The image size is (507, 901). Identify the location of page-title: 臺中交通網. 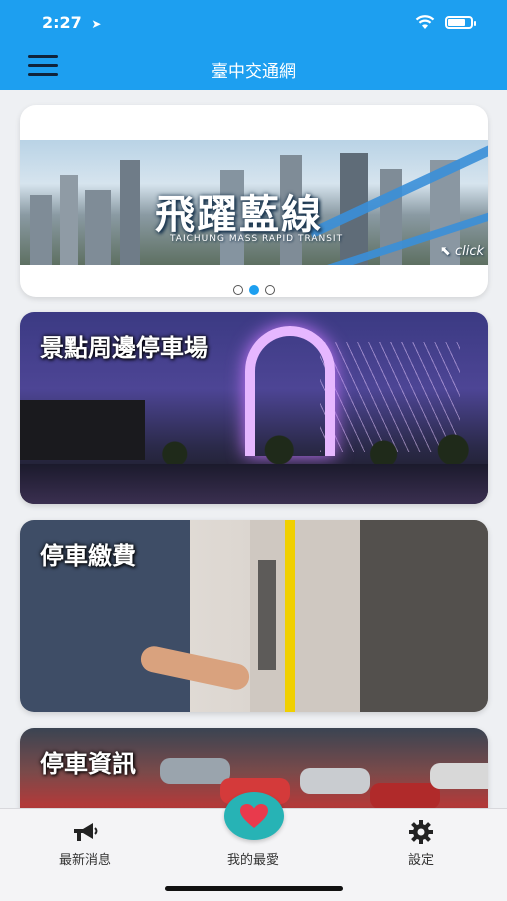
(253, 72).